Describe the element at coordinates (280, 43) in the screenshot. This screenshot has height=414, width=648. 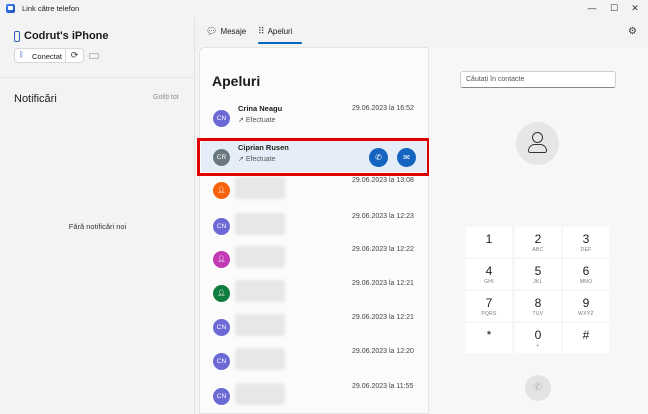
I see `active-tab-indicator` at that location.